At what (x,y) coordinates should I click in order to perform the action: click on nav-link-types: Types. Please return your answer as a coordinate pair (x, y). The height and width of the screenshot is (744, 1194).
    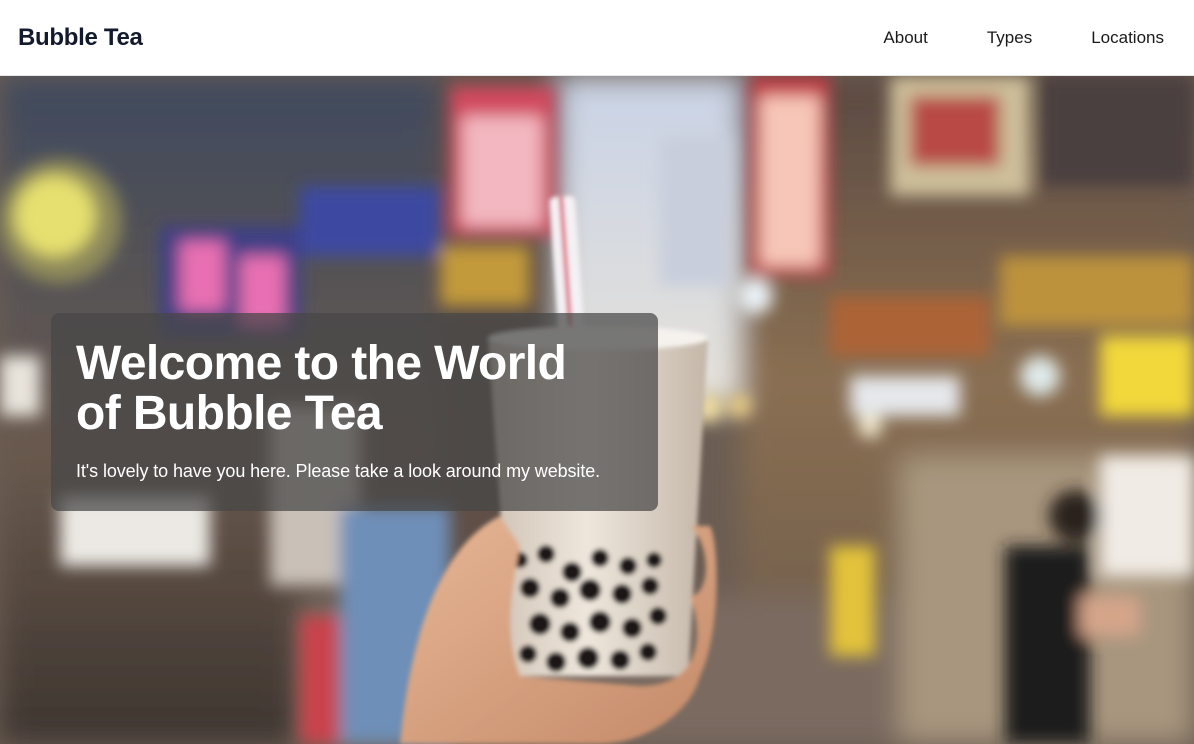
    Looking at the image, I should click on (1009, 38).